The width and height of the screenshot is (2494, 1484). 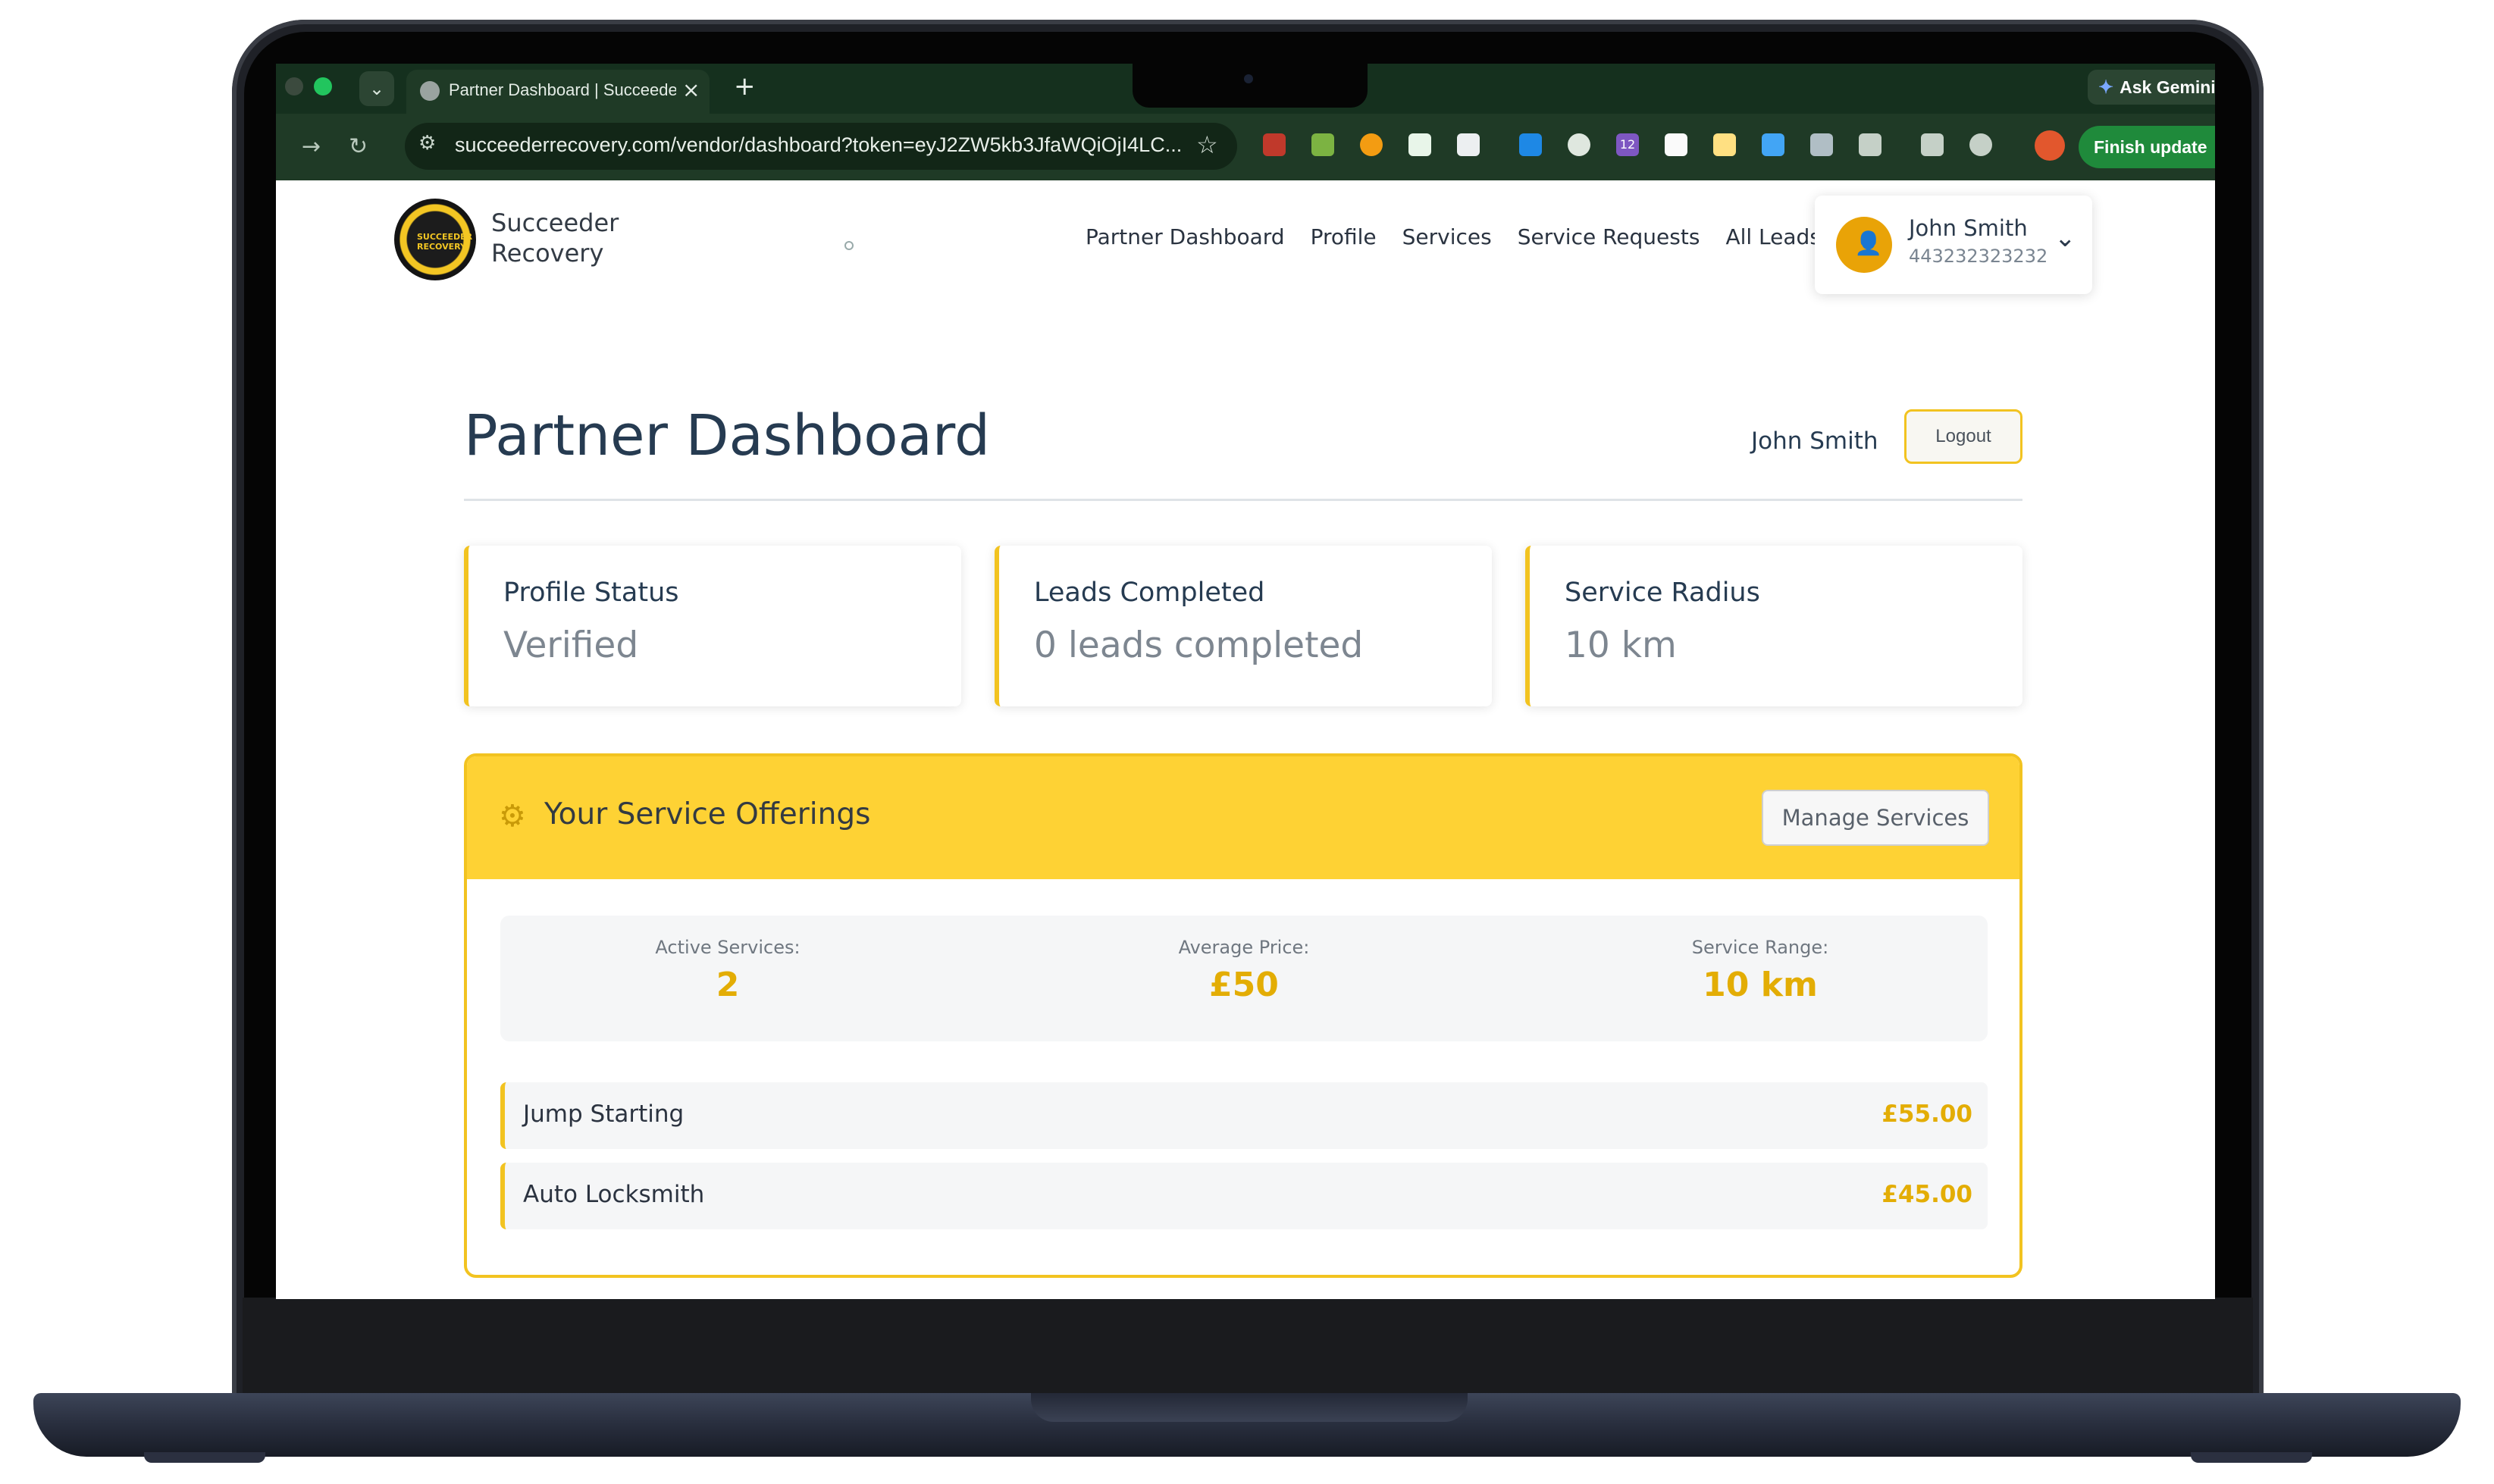 What do you see at coordinates (727, 435) in the screenshot?
I see `page-title: Partner Dashboard` at bounding box center [727, 435].